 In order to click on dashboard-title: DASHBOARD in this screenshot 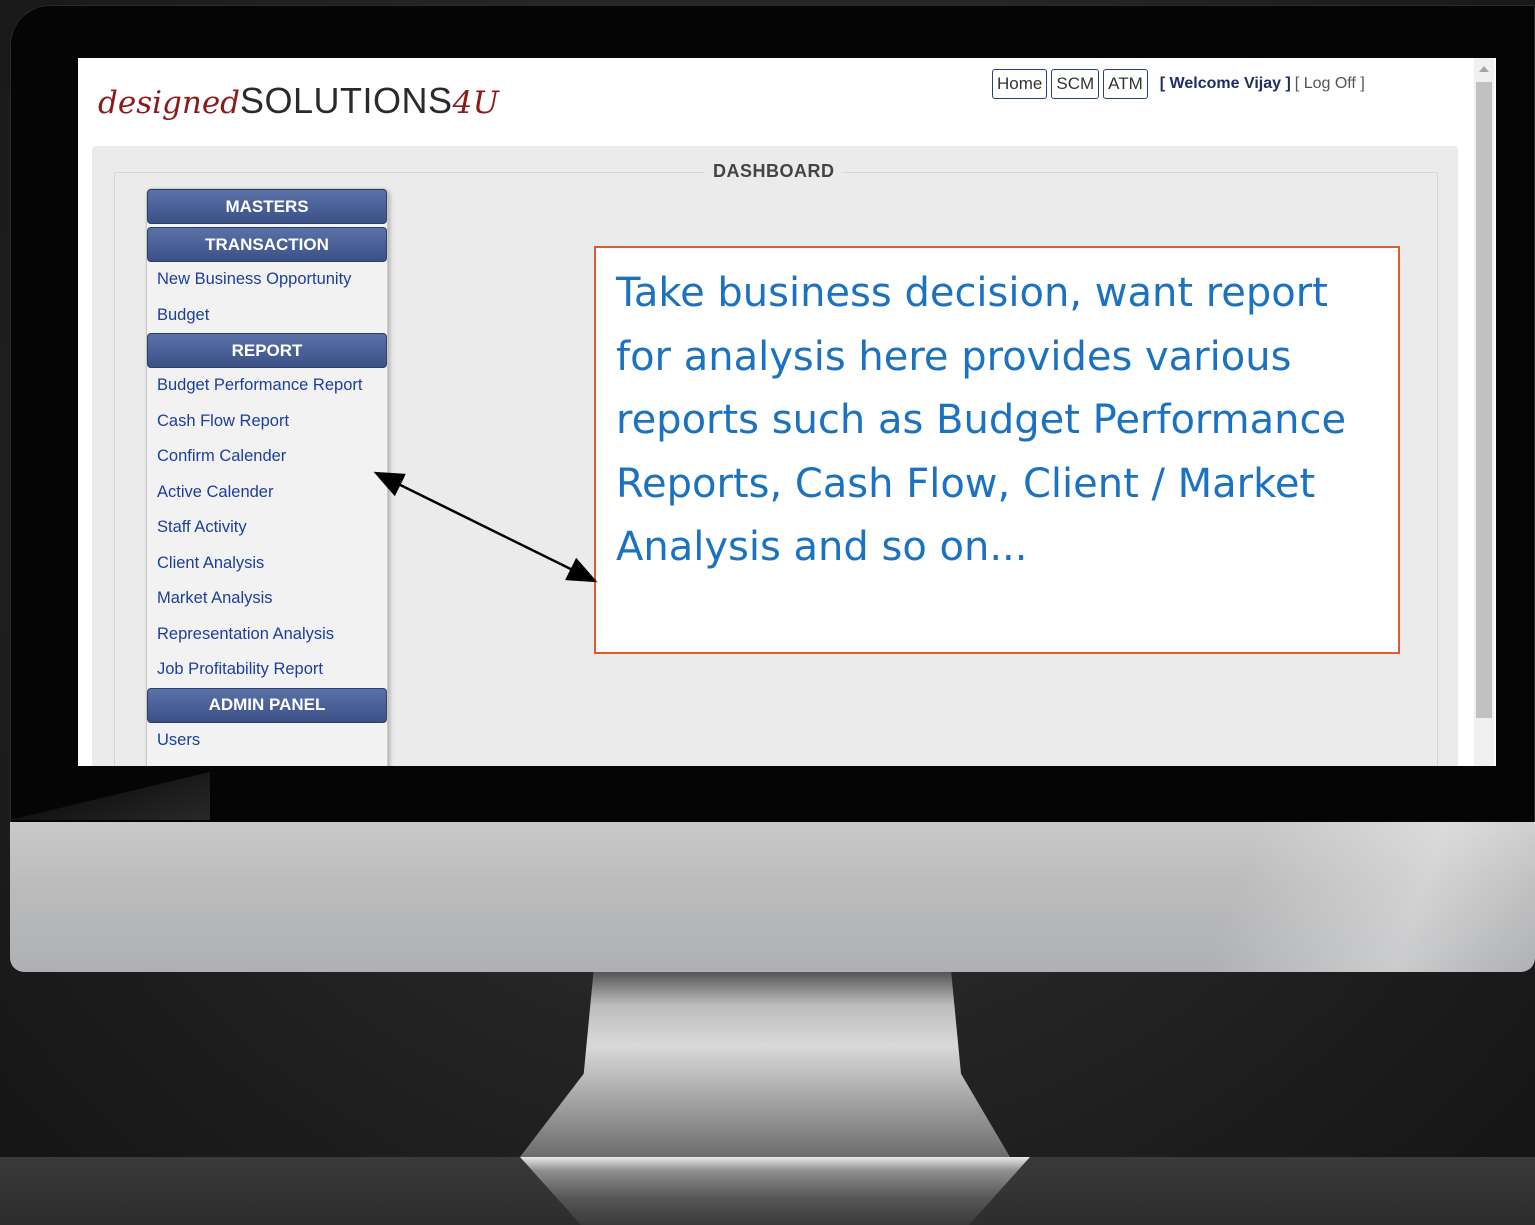, I will do `click(774, 171)`.